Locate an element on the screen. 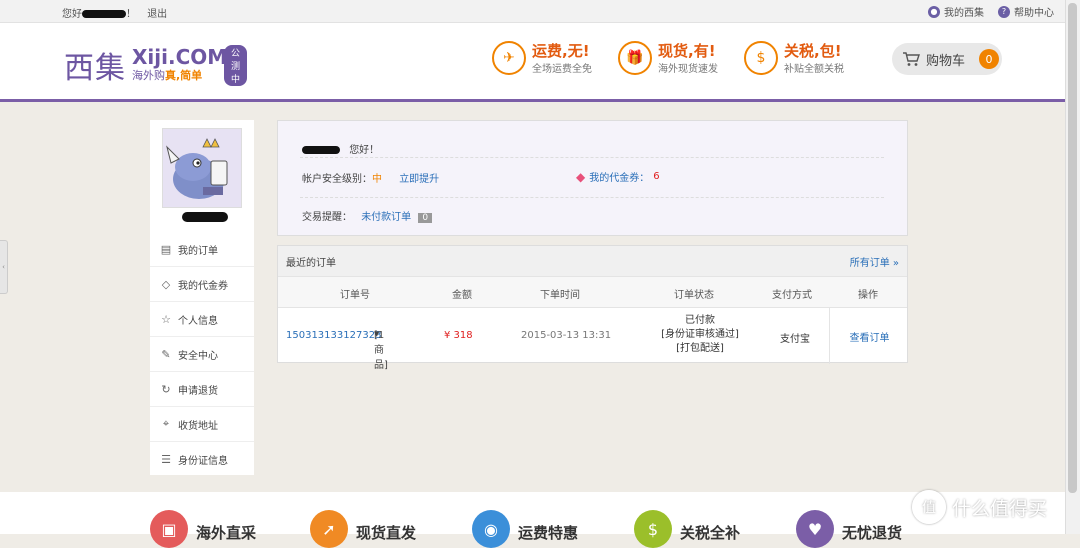 The width and height of the screenshot is (1080, 548). column-header-payment: 支付方式 is located at coordinates (792, 295).